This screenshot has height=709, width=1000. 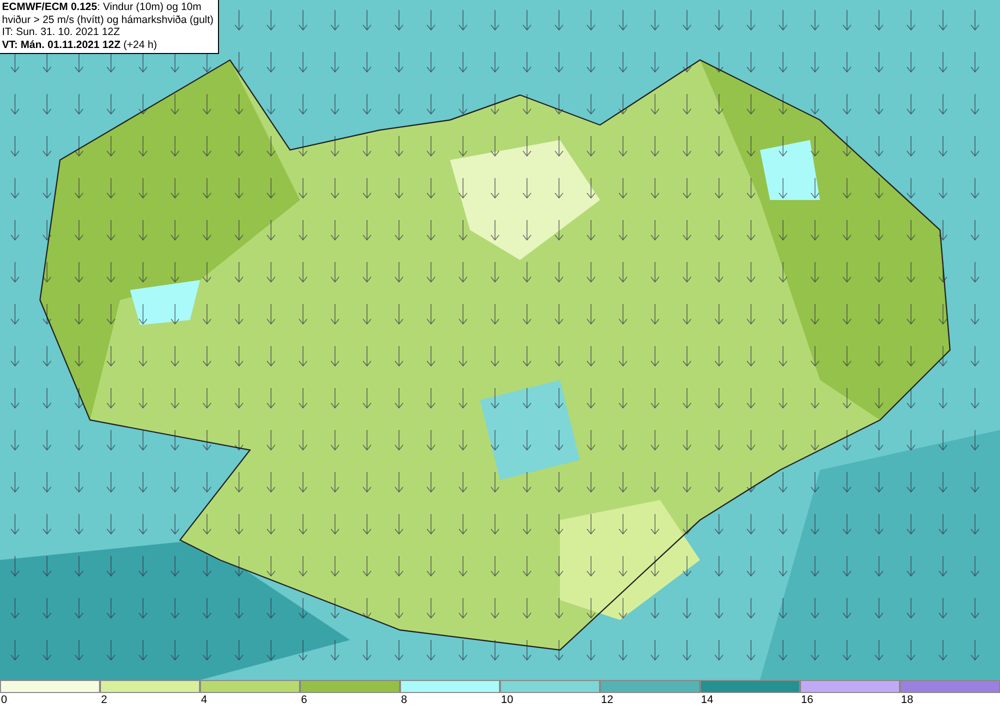 I want to click on legend-label: 8, so click(x=404, y=700).